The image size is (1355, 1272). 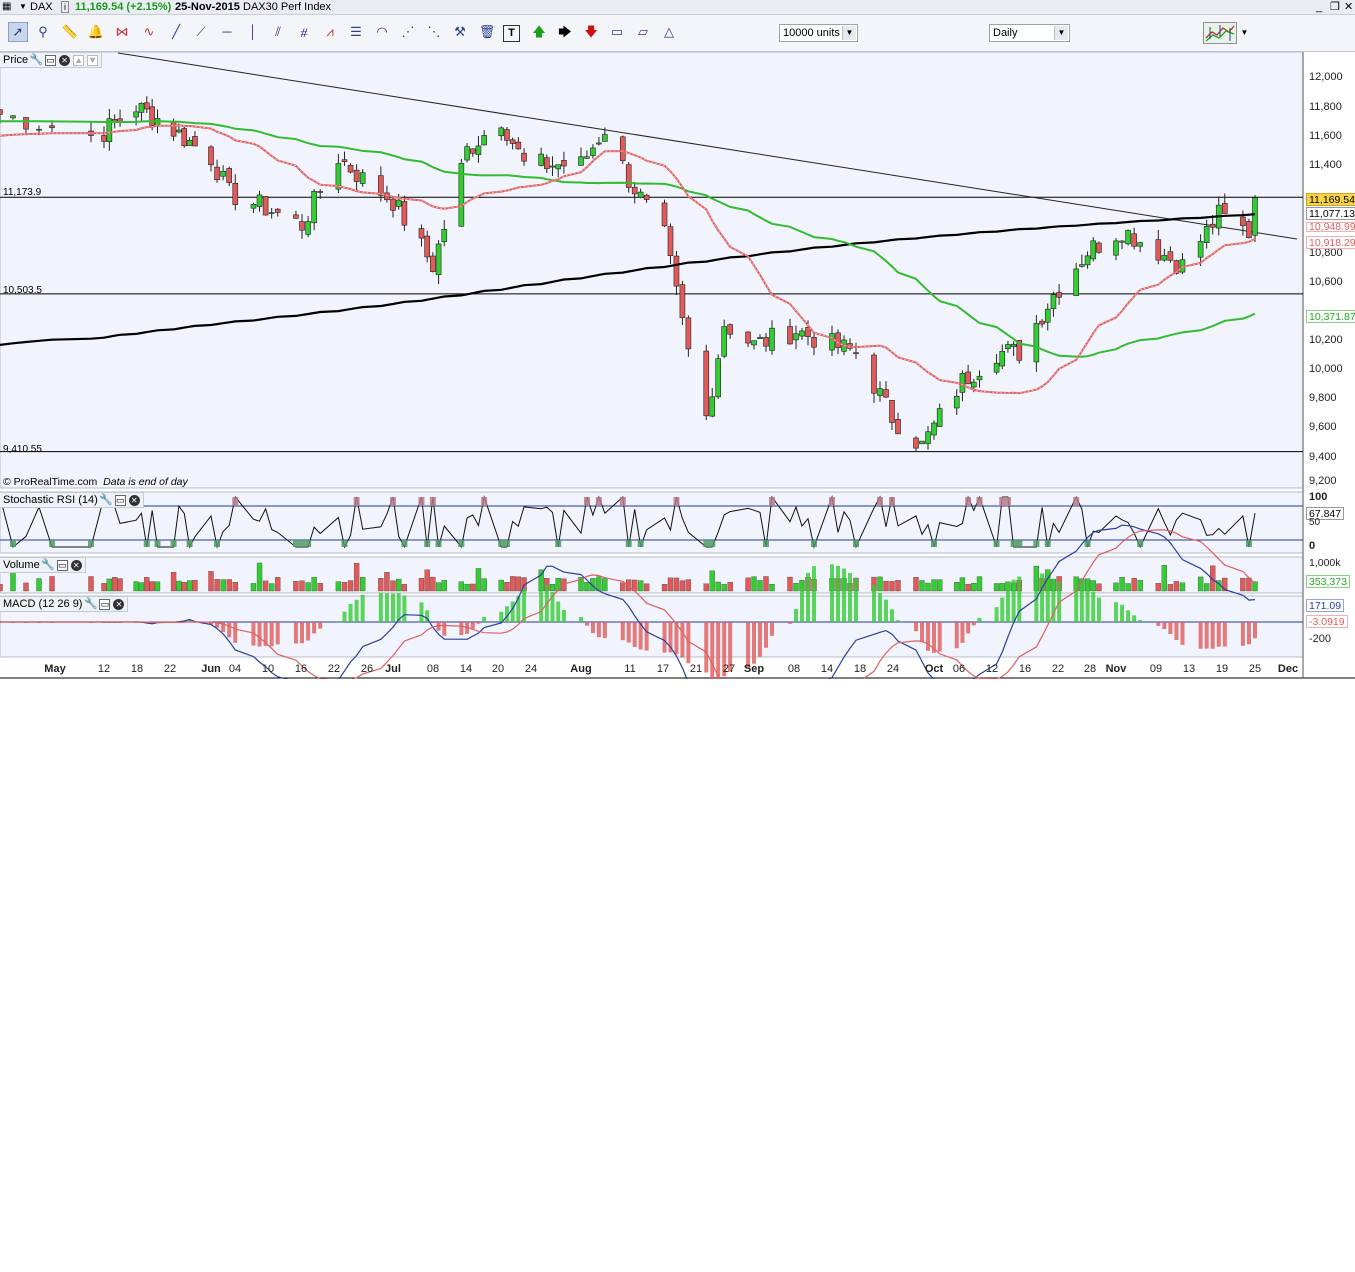 What do you see at coordinates (1327, 621) in the screenshot?
I see `macd-signal-tag: -3.0919` at bounding box center [1327, 621].